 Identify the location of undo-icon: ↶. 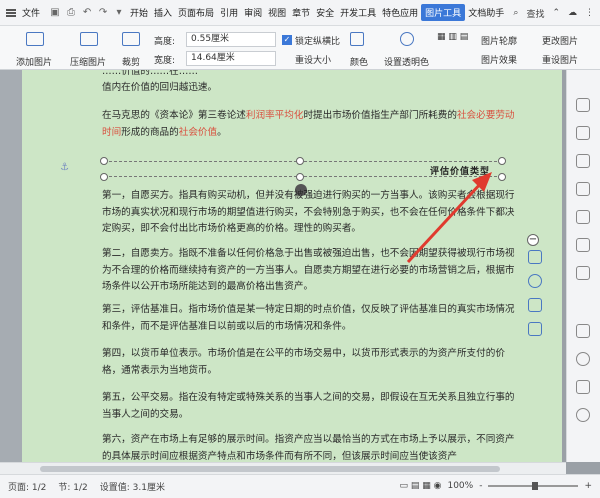
(87, 13).